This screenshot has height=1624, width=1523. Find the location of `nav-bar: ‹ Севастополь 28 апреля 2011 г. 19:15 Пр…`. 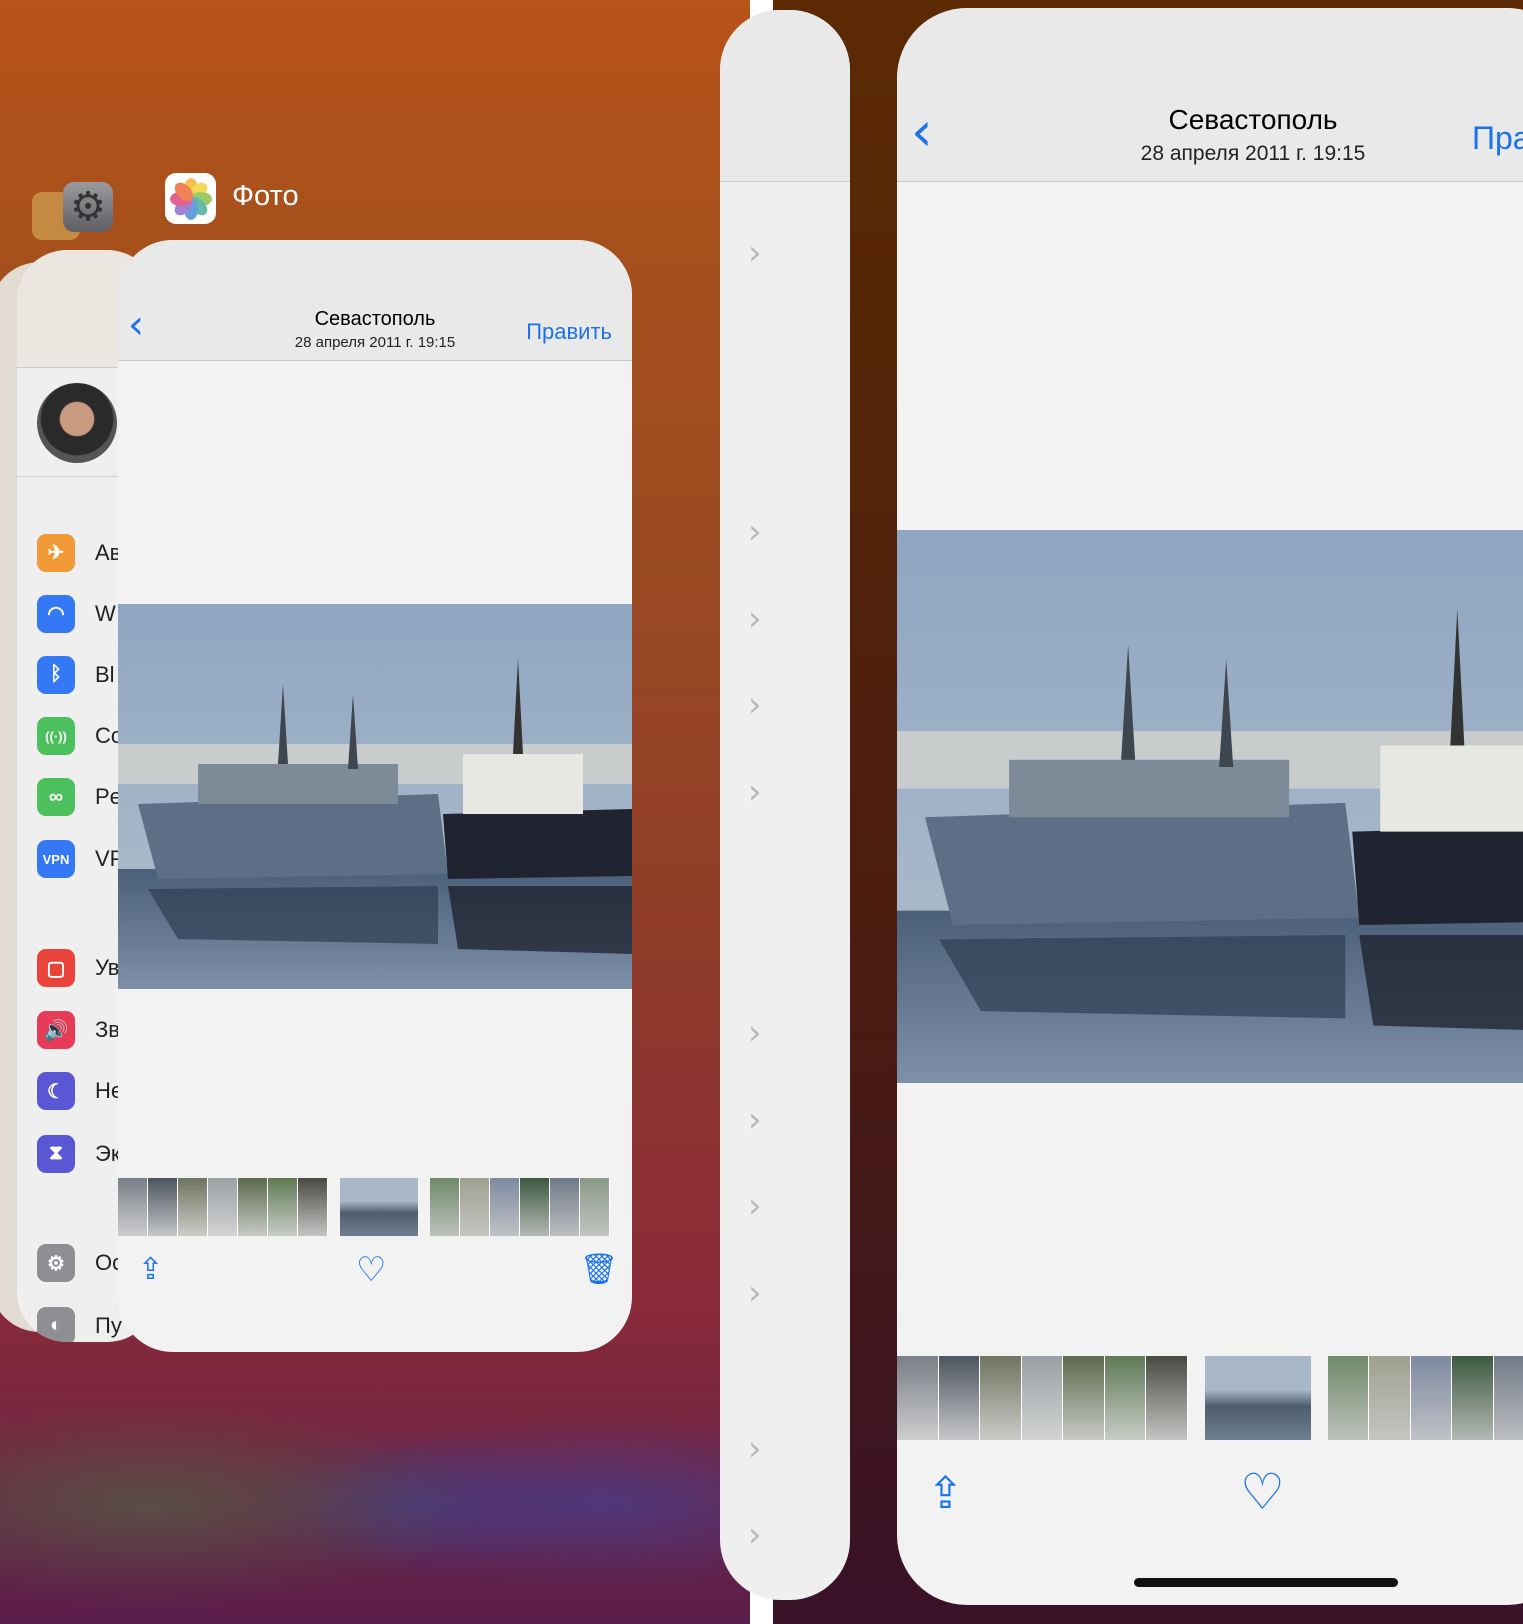

nav-bar: ‹ Севастополь 28 апреля 2011 г. 19:15 Пр… is located at coordinates (375, 300).